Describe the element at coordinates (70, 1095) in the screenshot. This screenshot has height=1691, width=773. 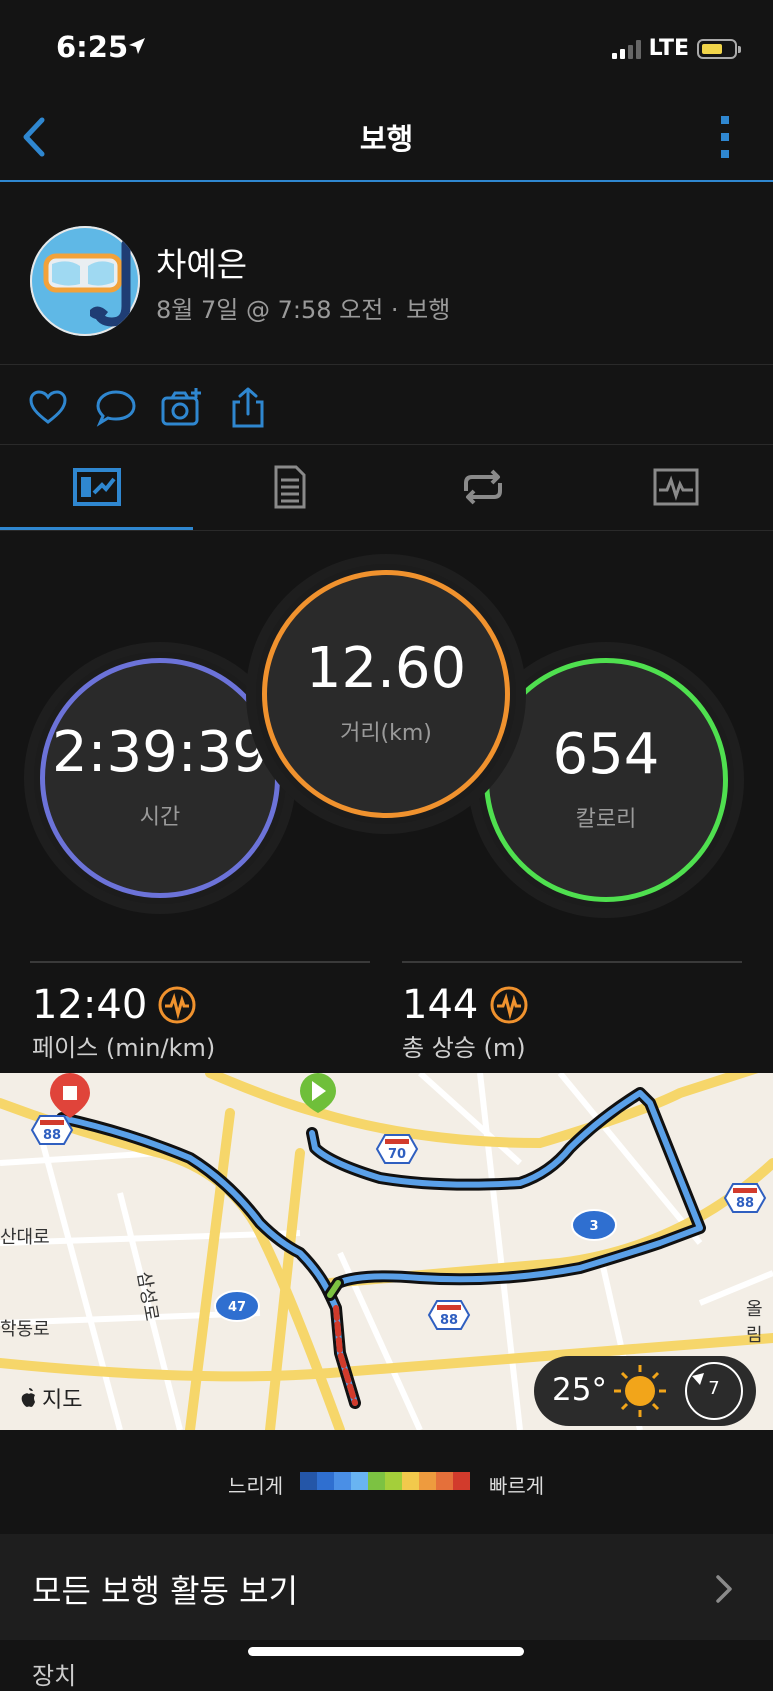
I see `finish-marker-icon` at that location.